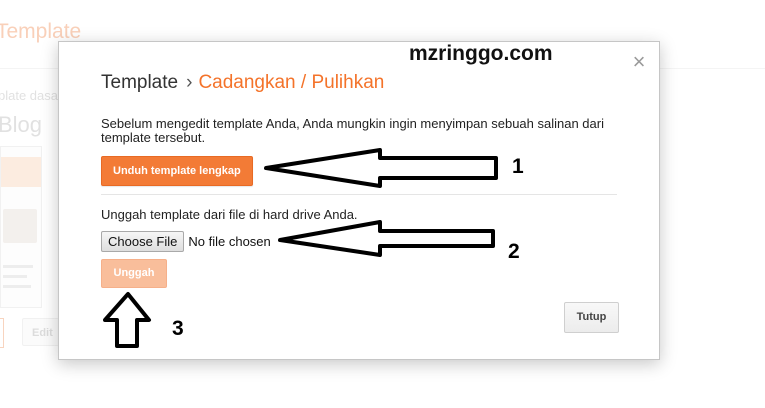  I want to click on file-status-text: No file chosen, so click(229, 241).